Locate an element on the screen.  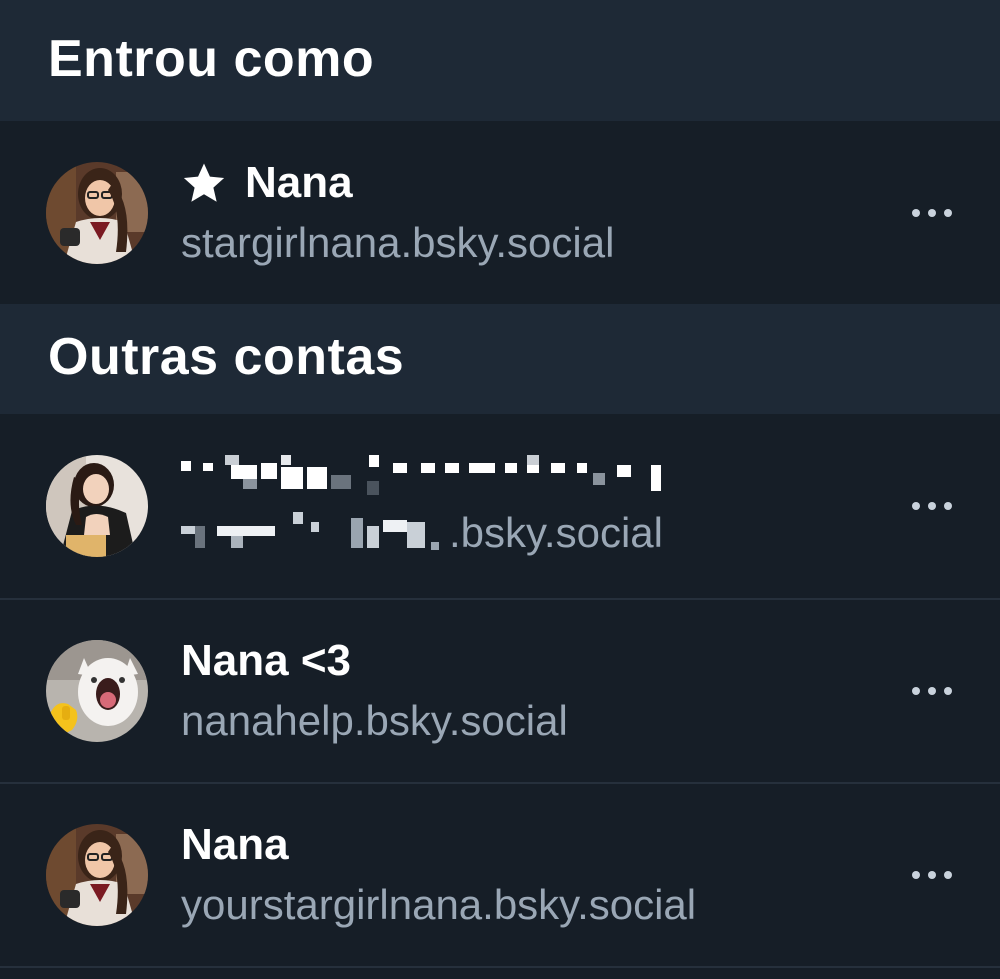
signed-in-title: Entrou como is located at coordinates (211, 58).